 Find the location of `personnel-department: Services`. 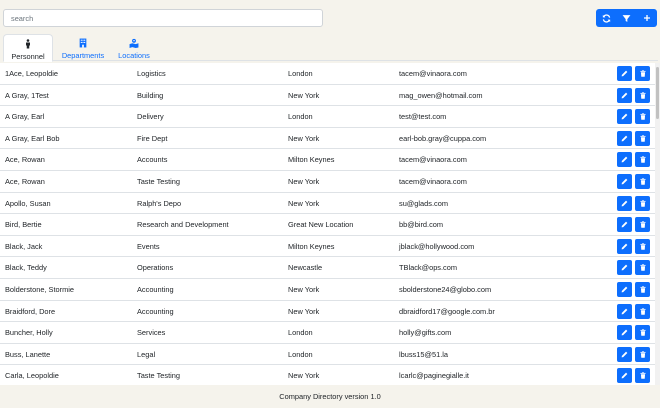

personnel-department: Services is located at coordinates (151, 333).